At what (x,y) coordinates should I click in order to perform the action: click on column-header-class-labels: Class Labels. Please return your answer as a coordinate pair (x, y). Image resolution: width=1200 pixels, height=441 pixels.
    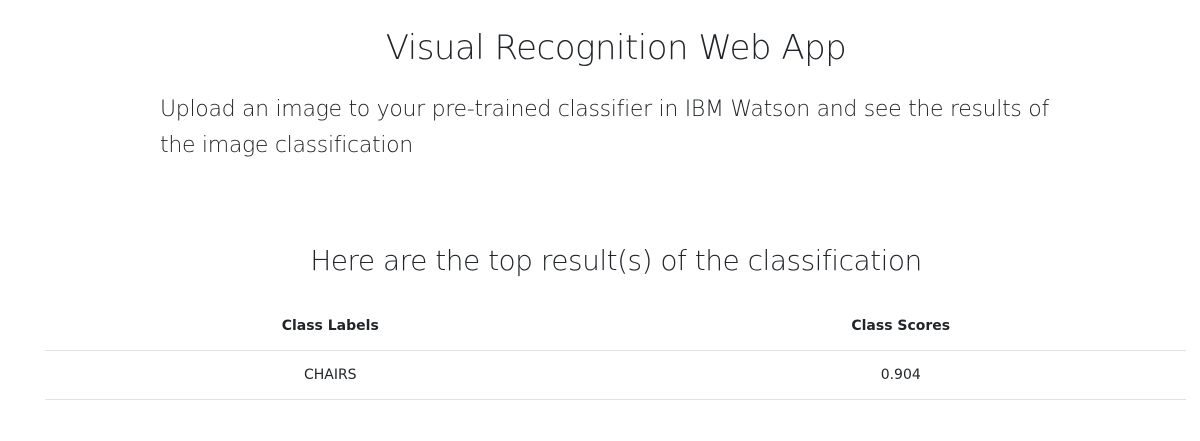
    Looking at the image, I should click on (330, 326).